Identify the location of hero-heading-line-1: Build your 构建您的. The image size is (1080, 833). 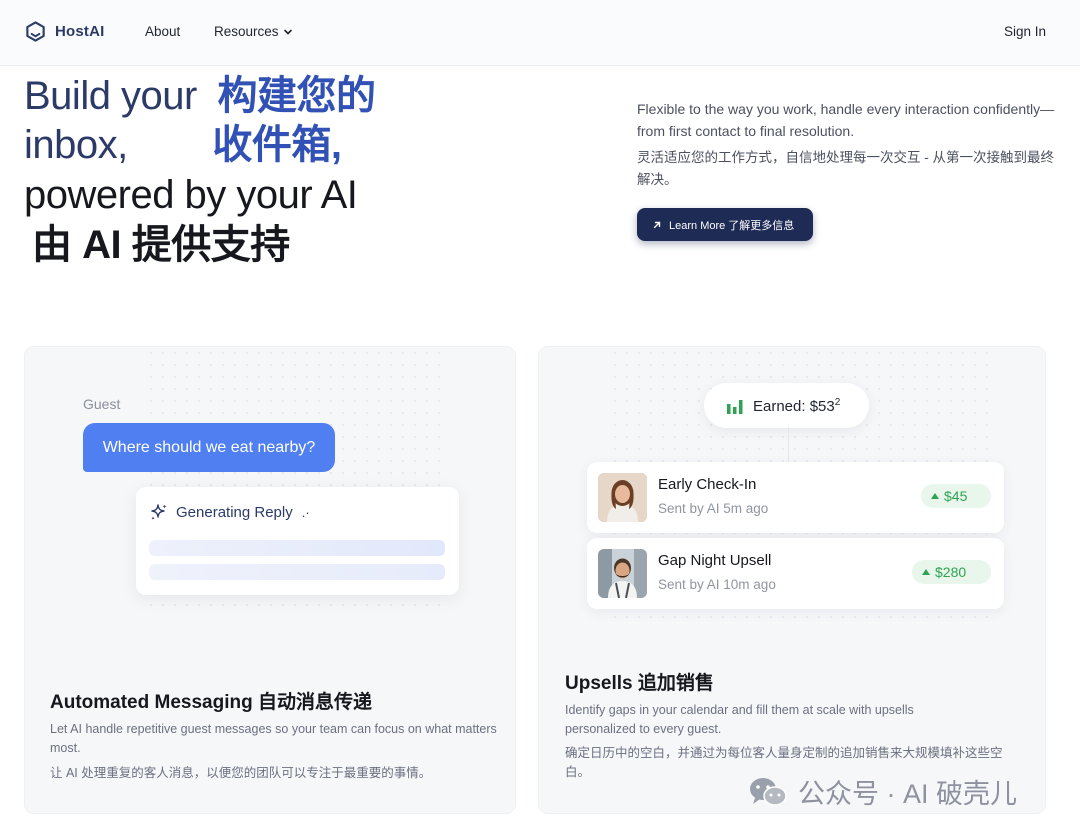
(200, 96).